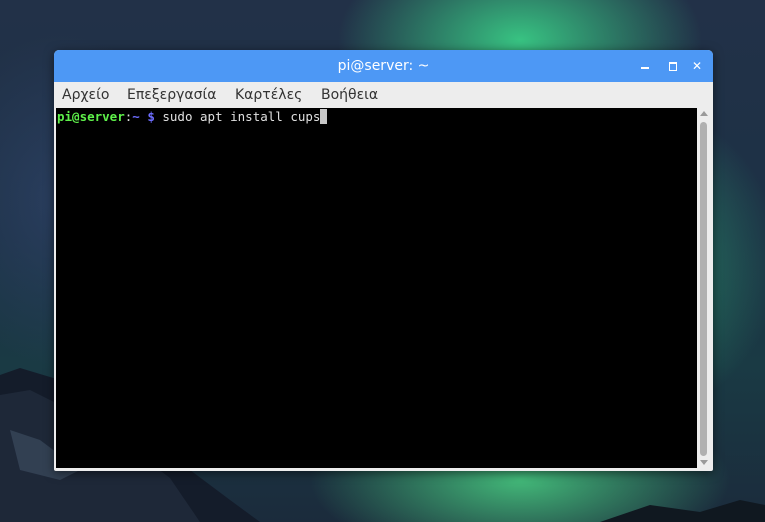 The height and width of the screenshot is (522, 765). What do you see at coordinates (147, 116) in the screenshot?
I see `prompt-symbol: $` at bounding box center [147, 116].